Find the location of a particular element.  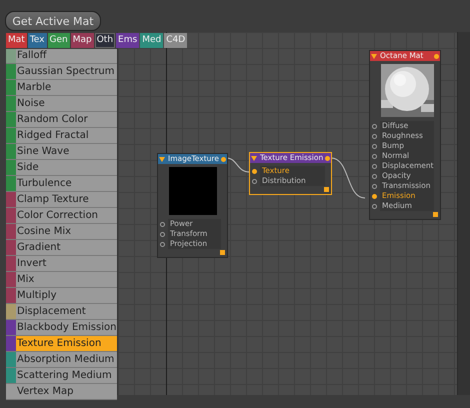

category-tab: Med is located at coordinates (152, 40).